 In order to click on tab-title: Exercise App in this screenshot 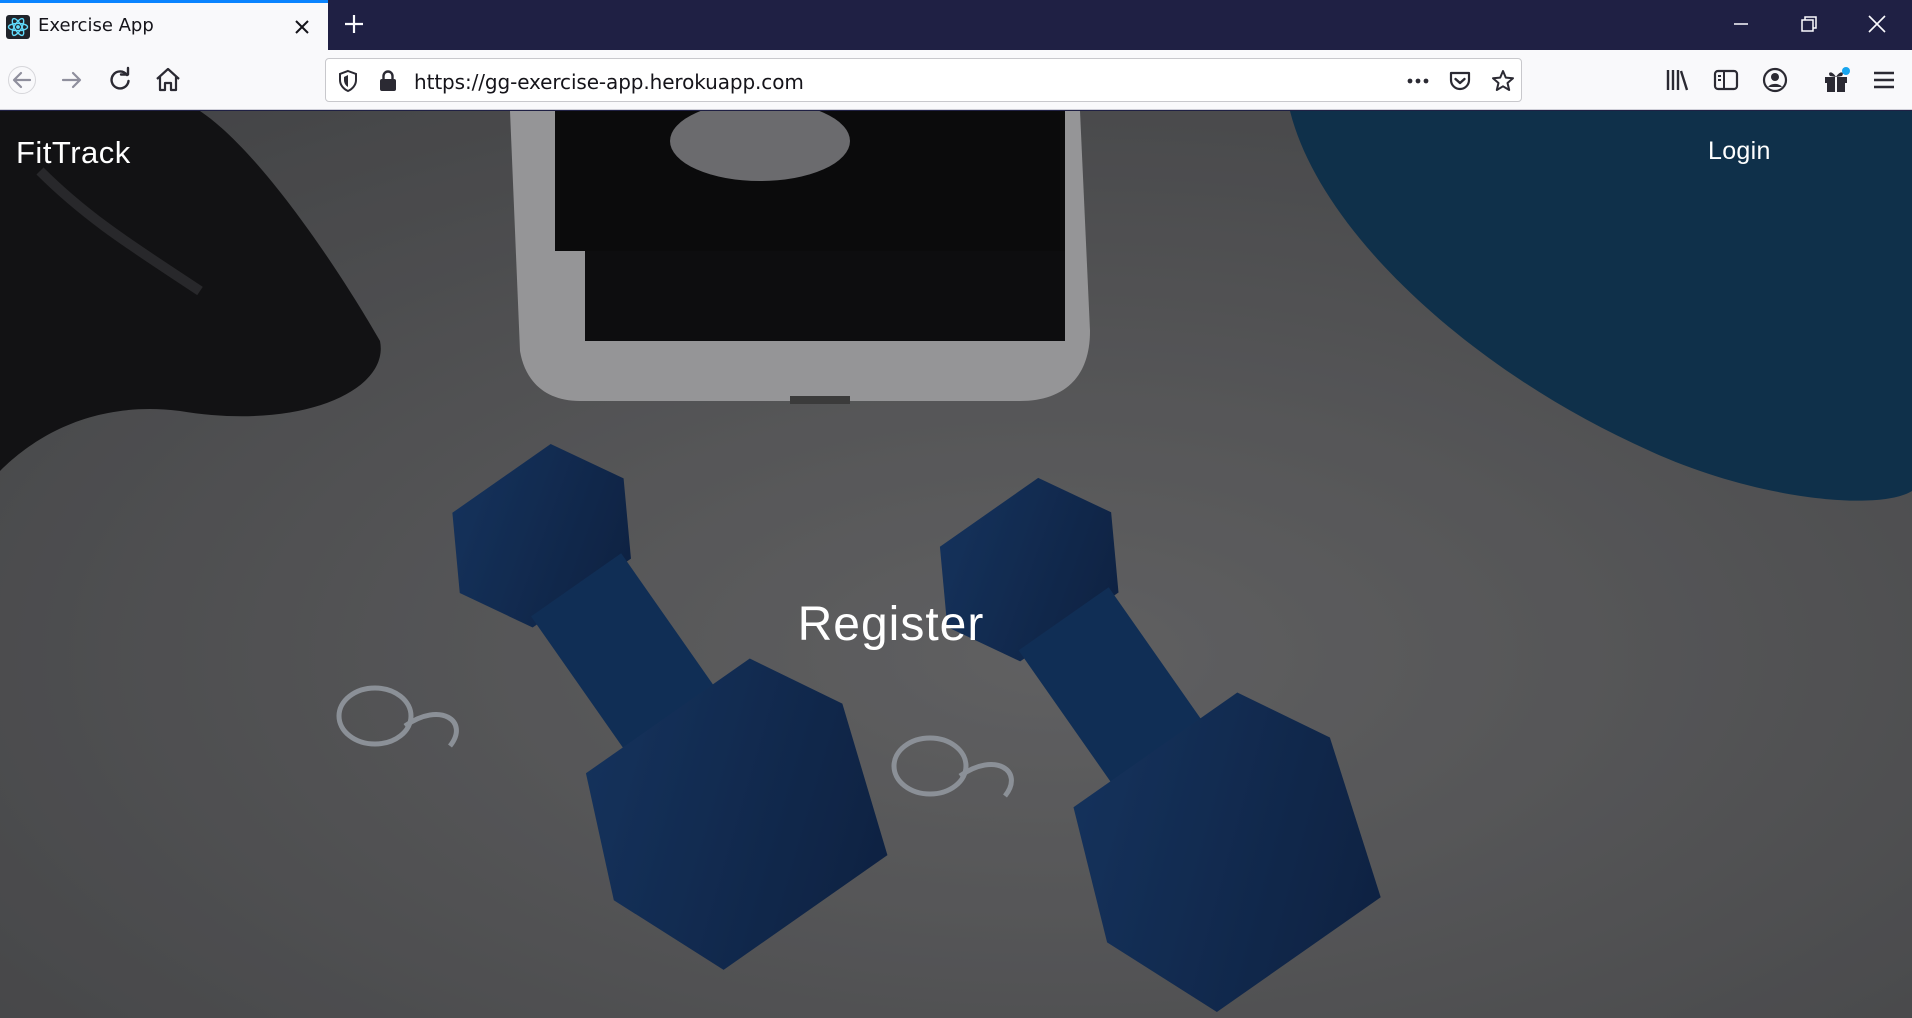, I will do `click(96, 25)`.